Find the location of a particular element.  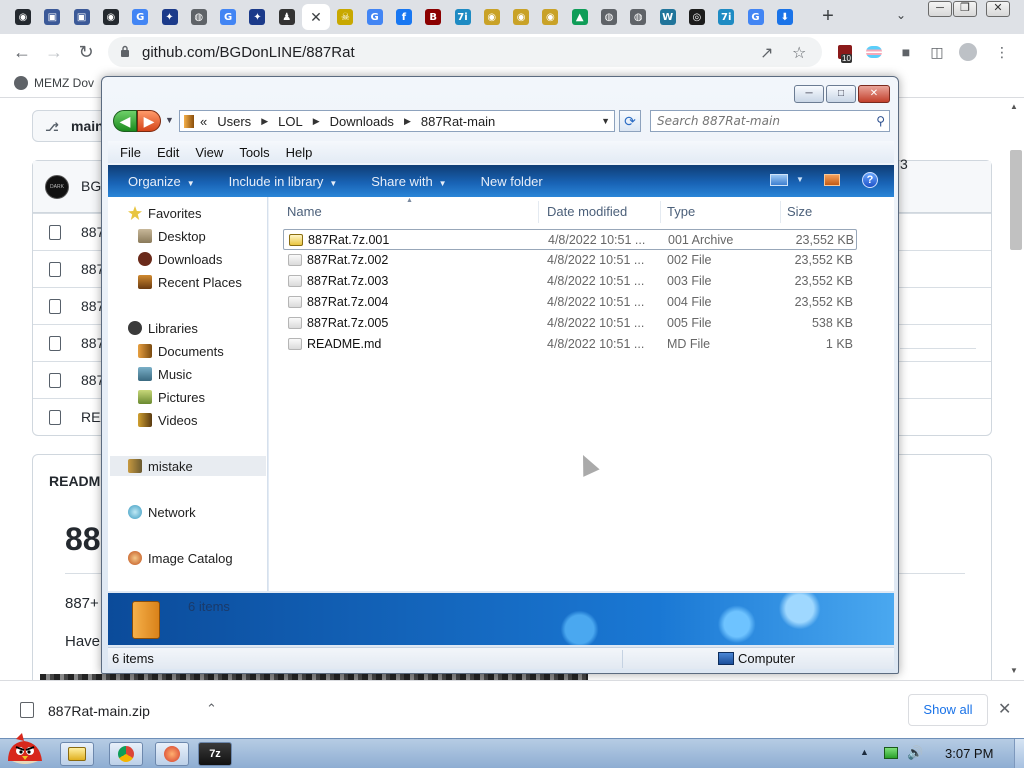

restore-window-button: ❐ is located at coordinates (965, 9).